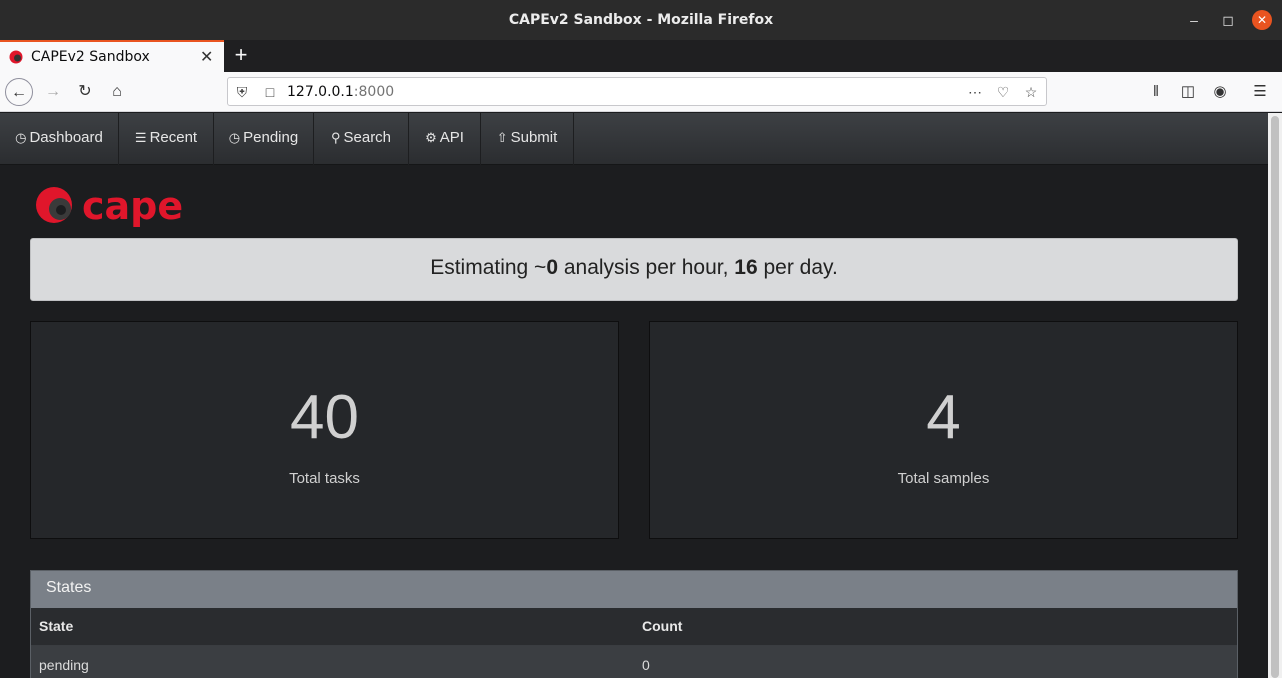 This screenshot has width=1282, height=678. Describe the element at coordinates (1228, 20) in the screenshot. I see `maximize-icon: ◻` at that location.